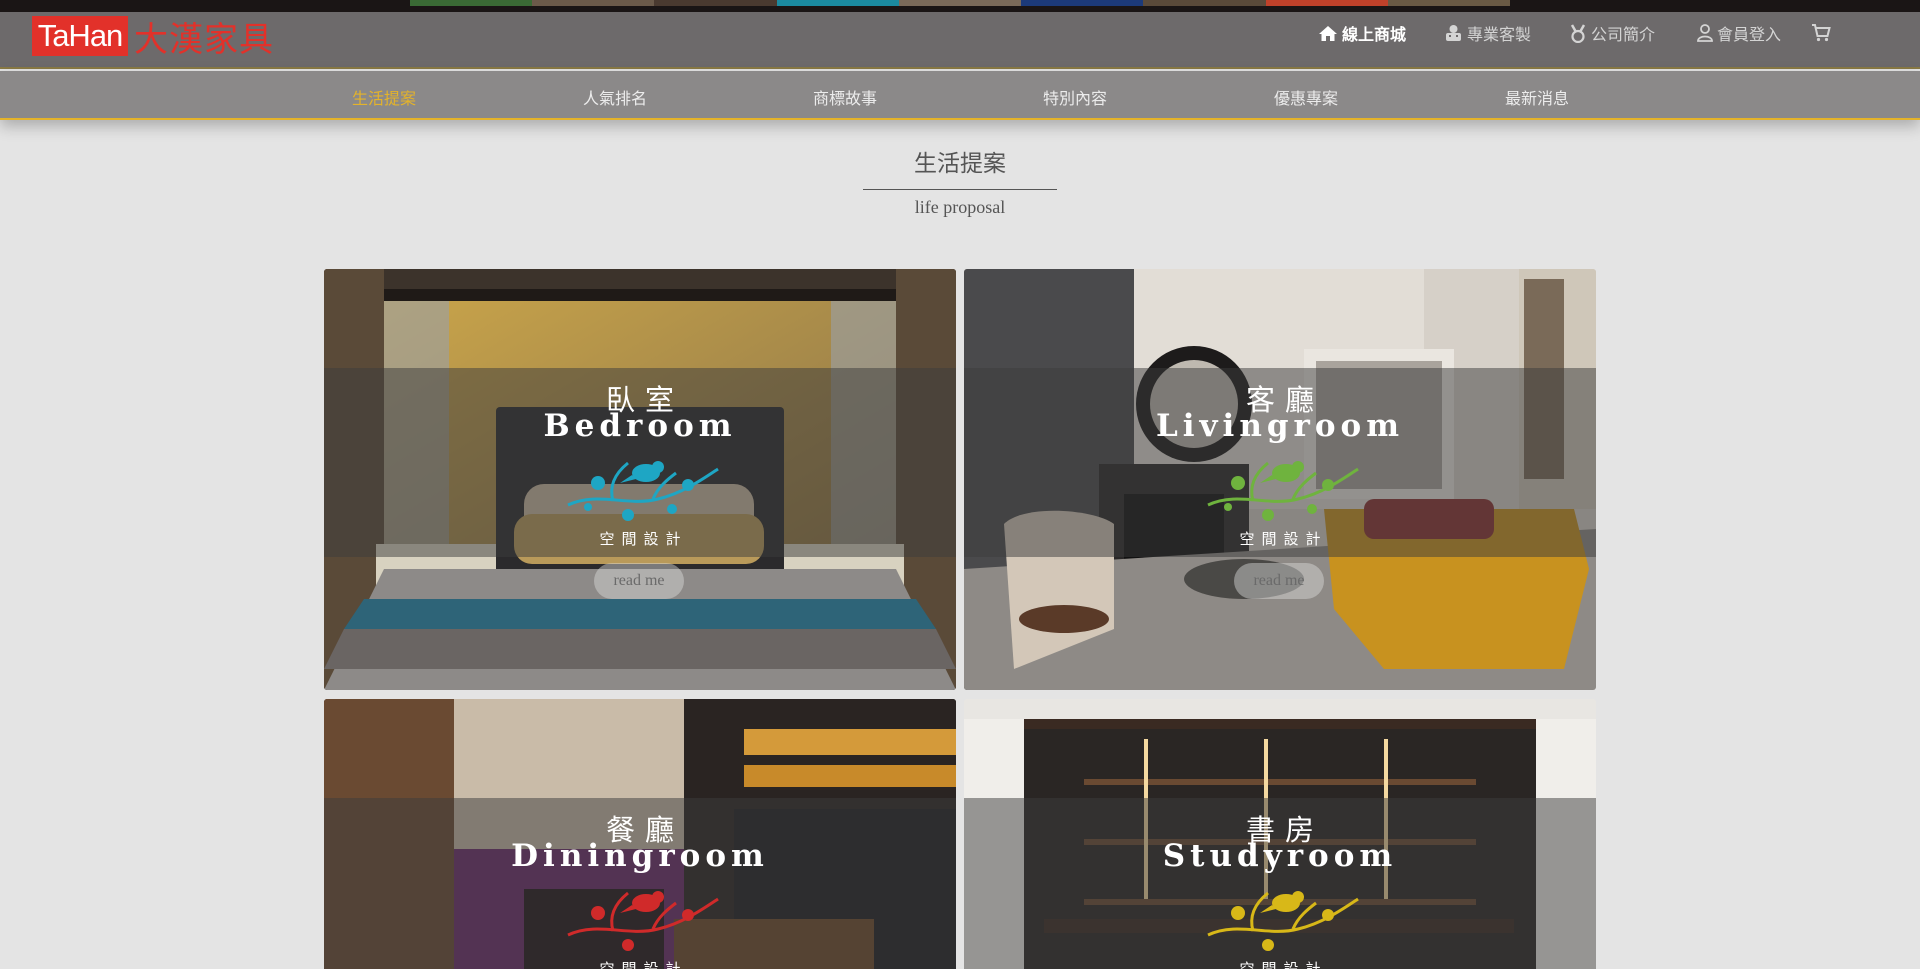  I want to click on nav-custom-order-label: 專業客製, so click(1499, 34).